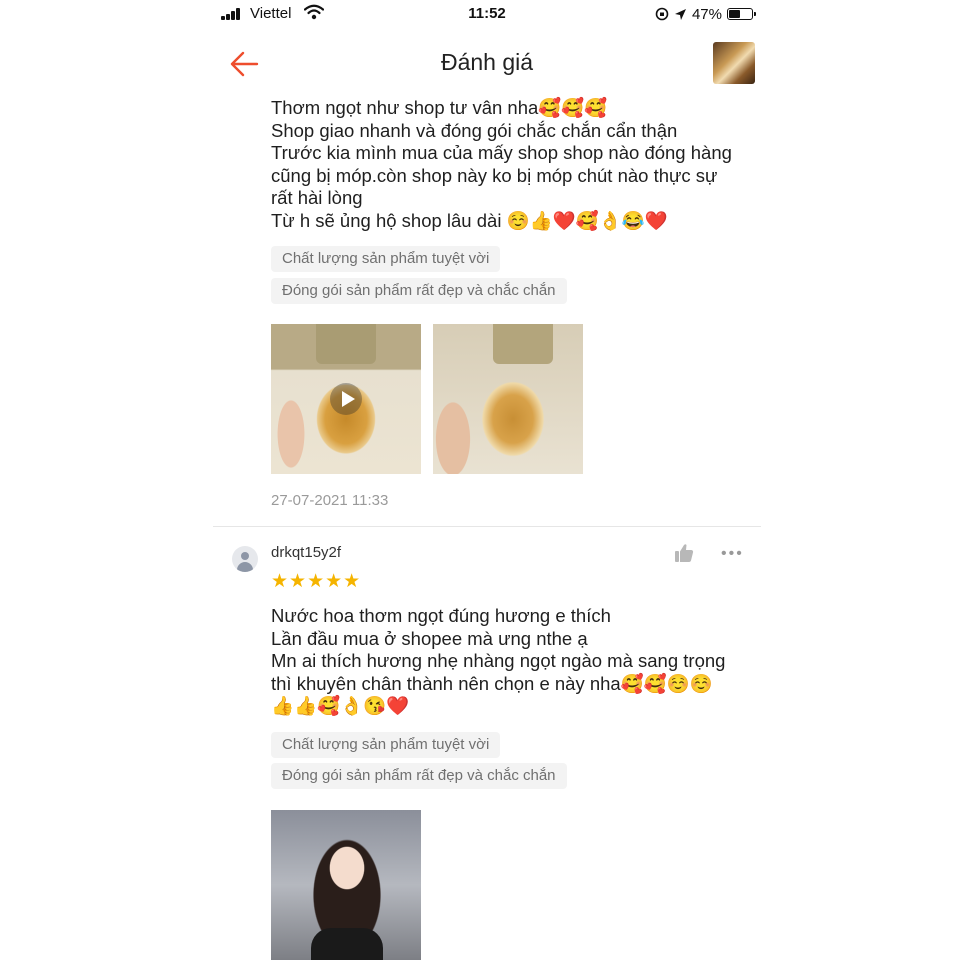 Image resolution: width=974 pixels, height=974 pixels. I want to click on avatar, so click(245, 559).